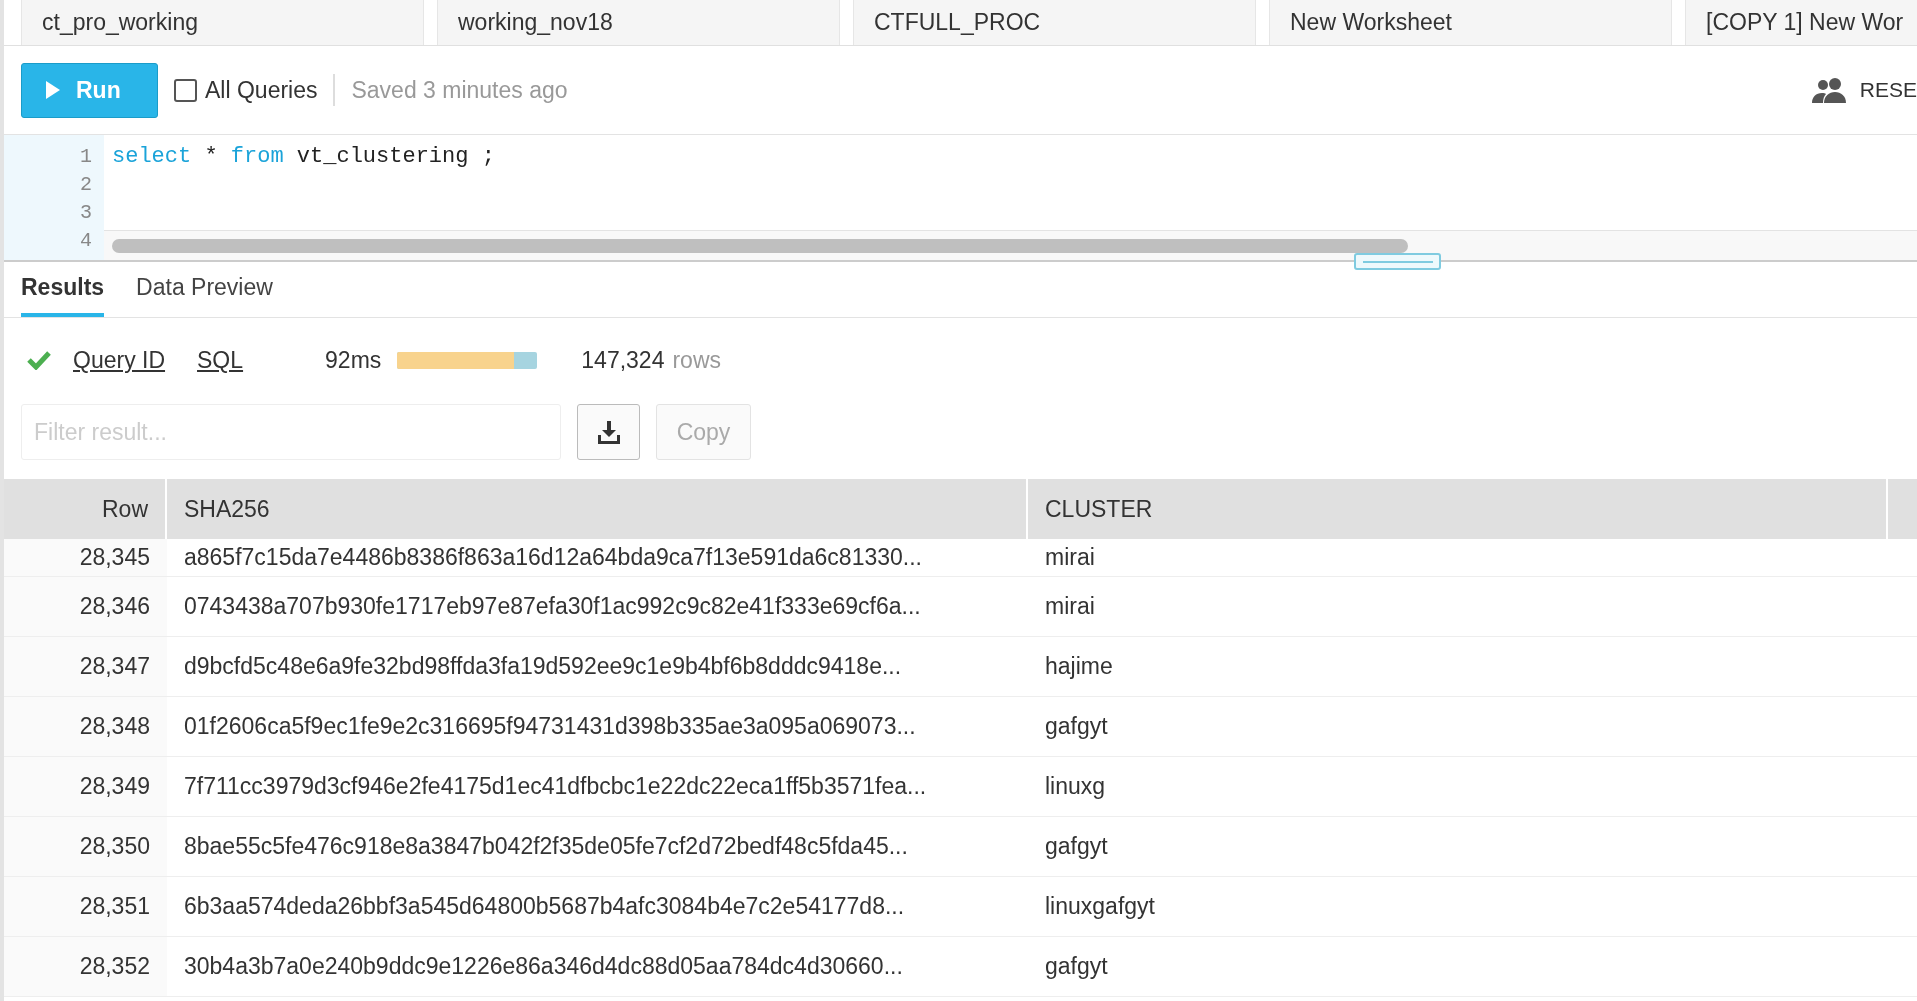 The image size is (1917, 1001). What do you see at coordinates (696, 360) in the screenshot?
I see `rows-label: rows` at bounding box center [696, 360].